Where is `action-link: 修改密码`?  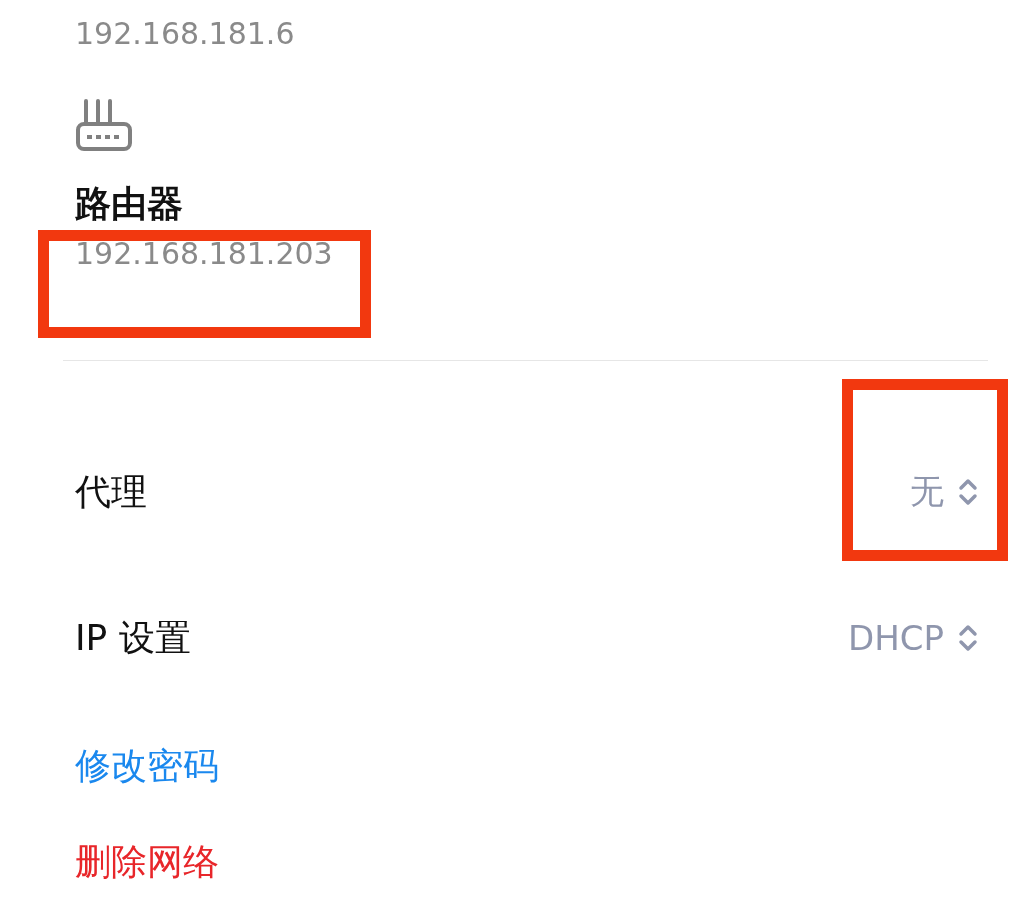
action-link: 修改密码 is located at coordinates (147, 766).